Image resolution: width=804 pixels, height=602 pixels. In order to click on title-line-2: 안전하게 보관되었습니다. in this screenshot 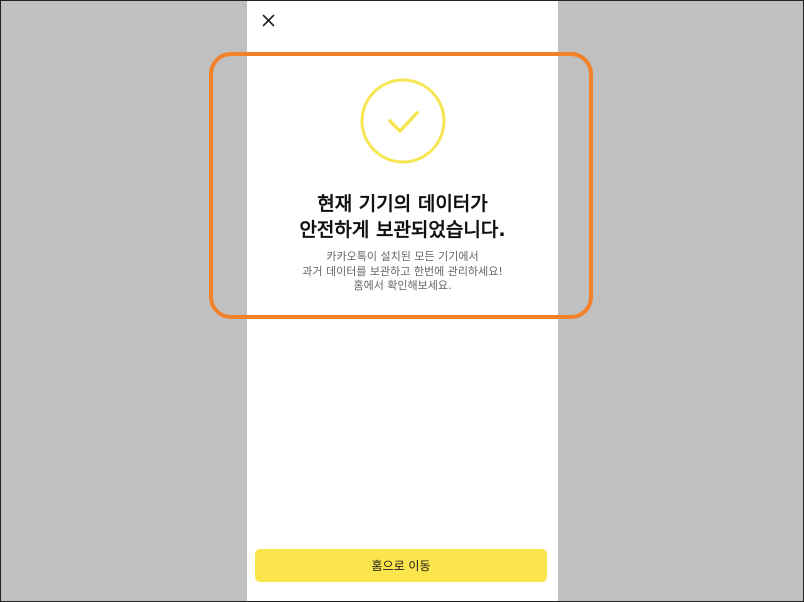, I will do `click(402, 230)`.